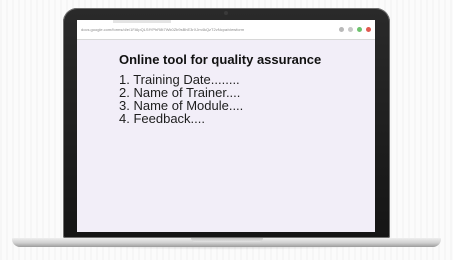 The height and width of the screenshot is (260, 453). Describe the element at coordinates (227, 240) in the screenshot. I see `laptop-opening-notch` at that location.